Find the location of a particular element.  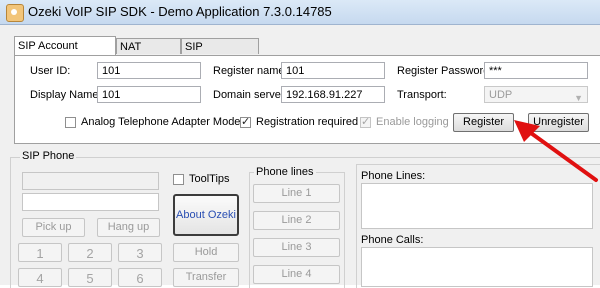

phone-calls-list-label: Phone Calls: is located at coordinates (392, 240).